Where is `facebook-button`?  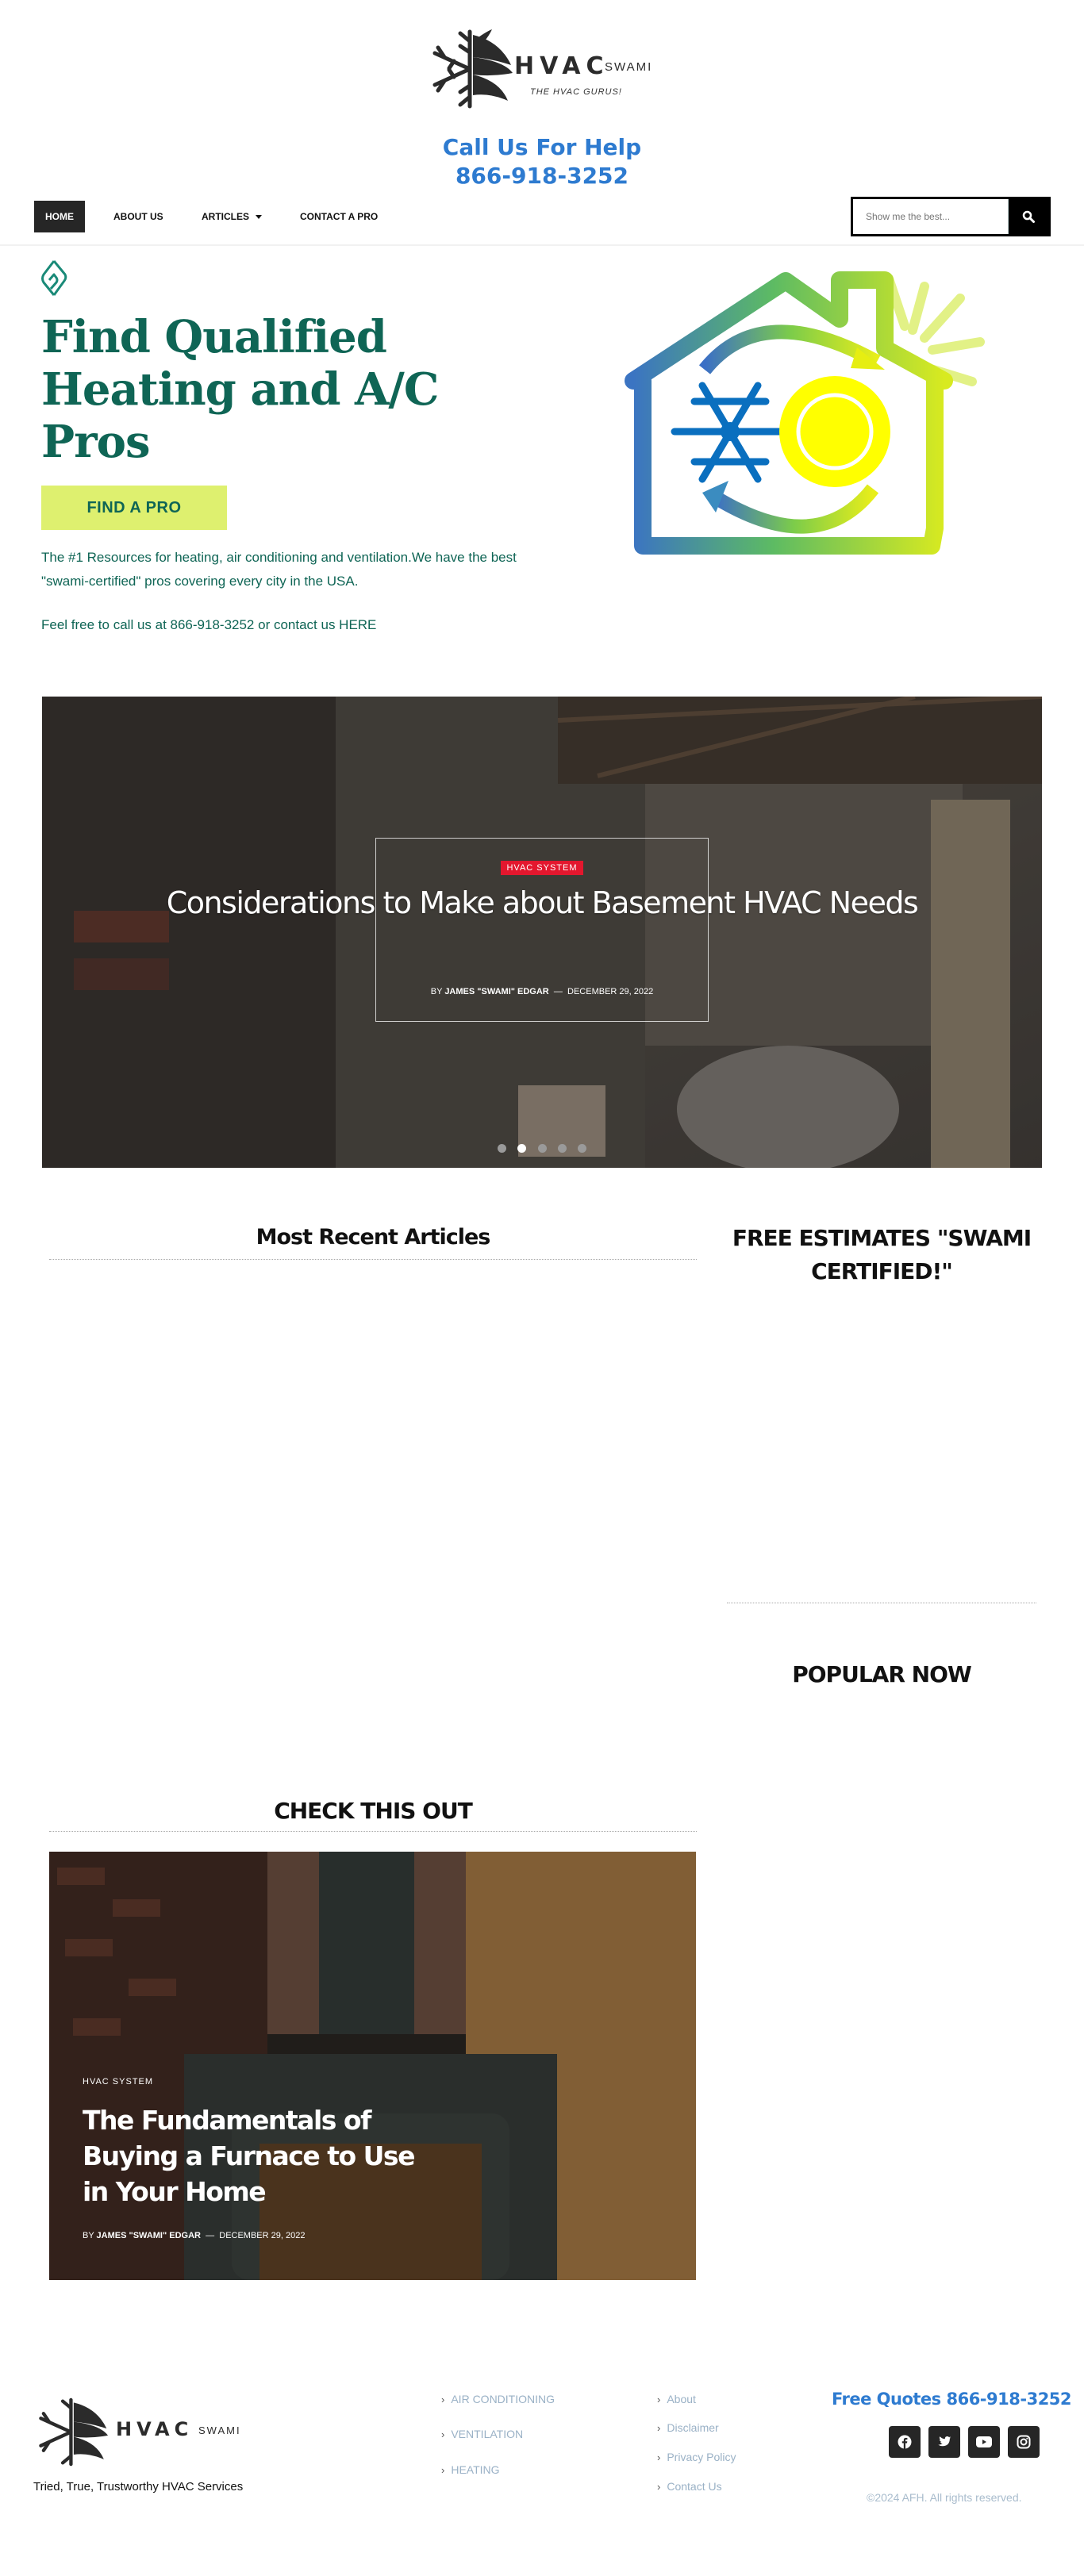
facebook-button is located at coordinates (905, 2442).